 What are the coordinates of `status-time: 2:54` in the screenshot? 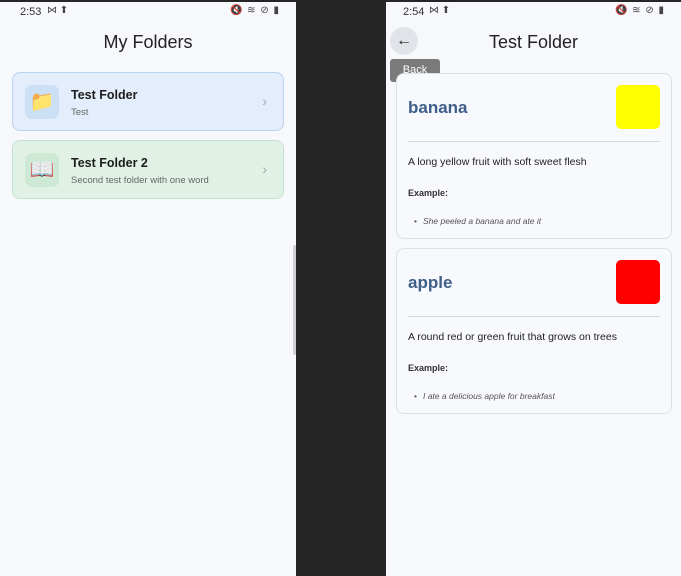 It's located at (414, 12).